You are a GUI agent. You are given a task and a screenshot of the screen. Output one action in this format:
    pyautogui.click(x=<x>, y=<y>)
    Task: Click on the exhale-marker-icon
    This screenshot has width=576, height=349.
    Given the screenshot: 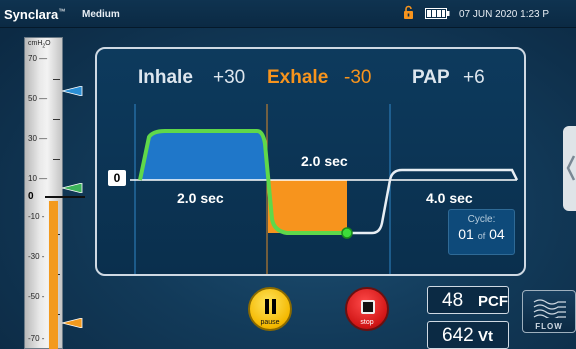 What is the action you would take?
    pyautogui.click(x=73, y=323)
    